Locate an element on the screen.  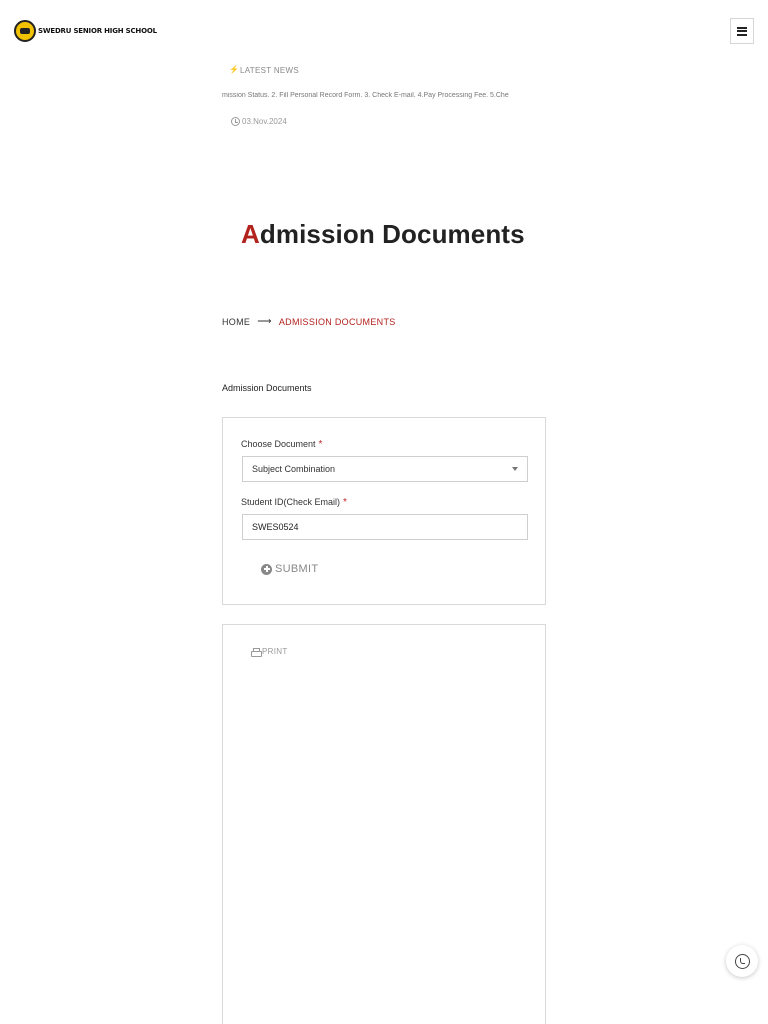
lightning-icon is located at coordinates (234, 70).